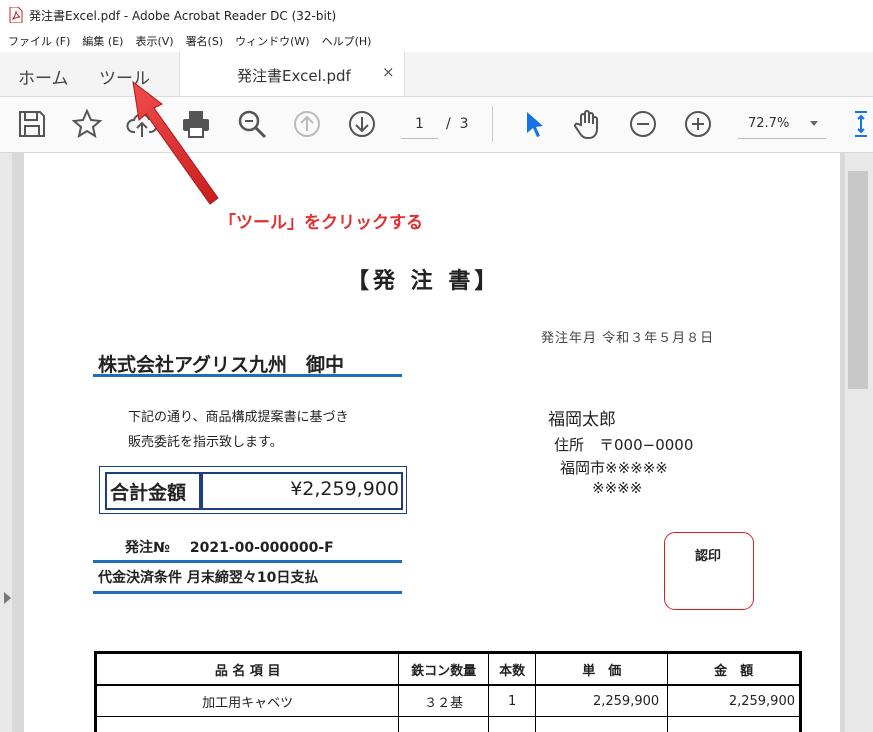 The image size is (873, 732). What do you see at coordinates (252, 124) in the screenshot?
I see `zoom-search-icon` at bounding box center [252, 124].